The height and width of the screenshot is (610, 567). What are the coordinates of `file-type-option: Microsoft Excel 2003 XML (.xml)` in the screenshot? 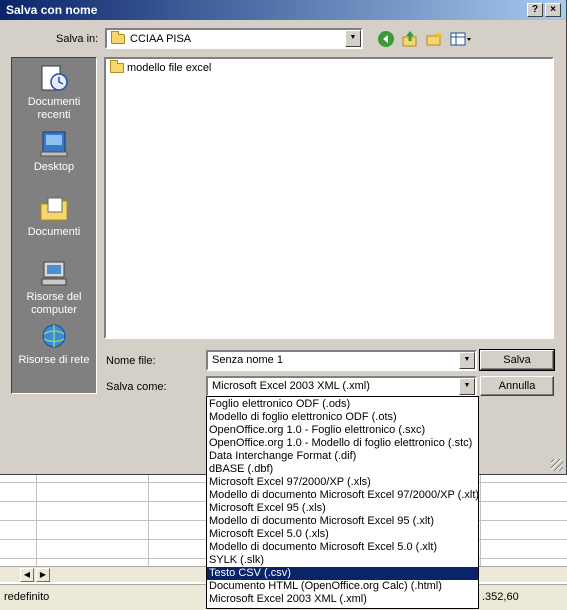 It's located at (342, 599).